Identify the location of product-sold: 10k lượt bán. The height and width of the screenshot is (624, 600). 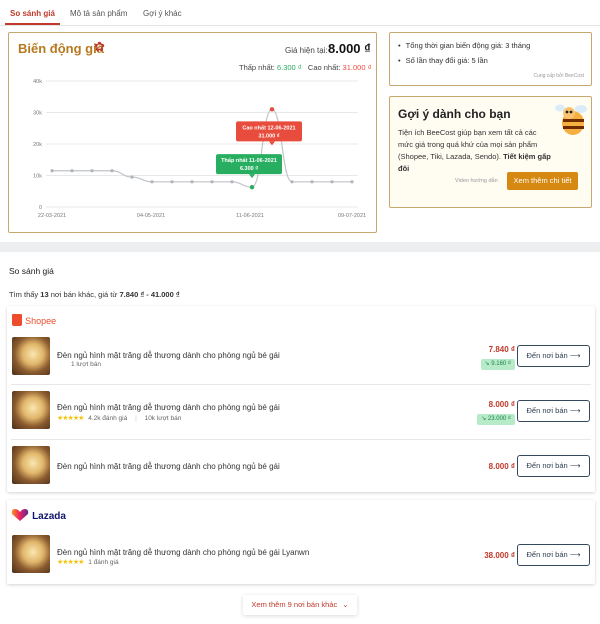
(163, 418).